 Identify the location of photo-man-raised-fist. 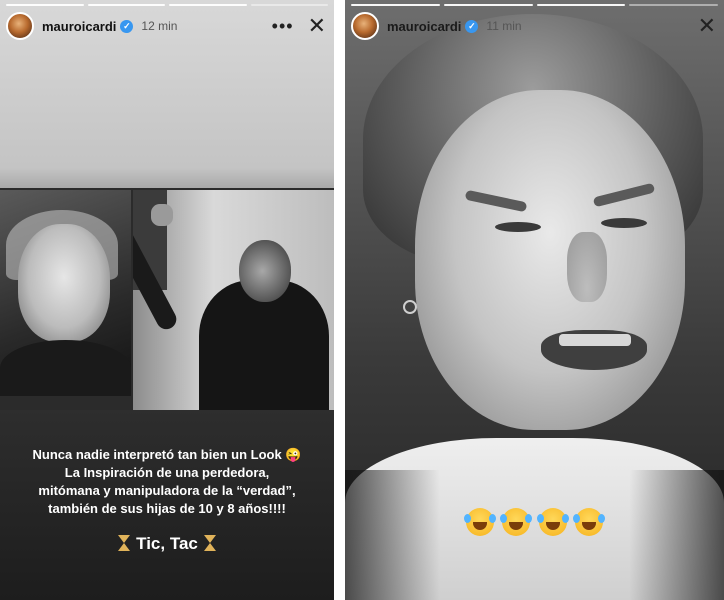
(233, 300).